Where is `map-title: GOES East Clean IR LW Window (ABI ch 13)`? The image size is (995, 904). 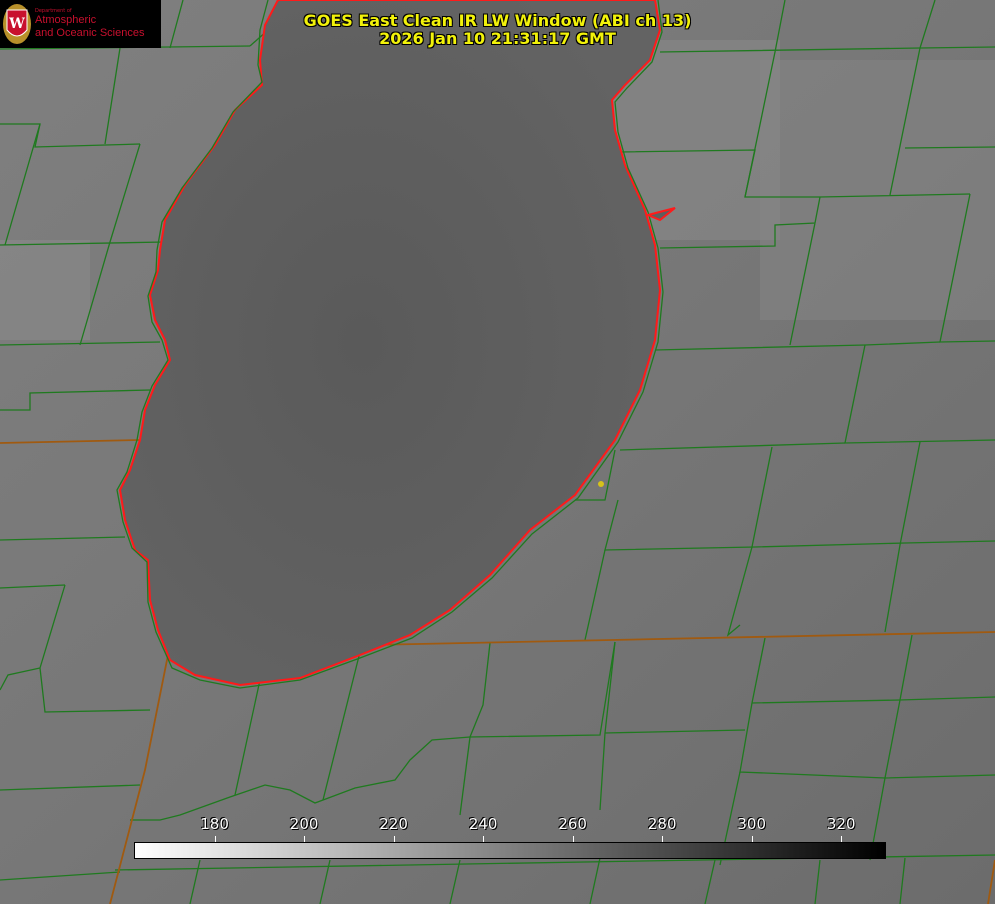
map-title: GOES East Clean IR LW Window (ABI ch 13) is located at coordinates (497, 20).